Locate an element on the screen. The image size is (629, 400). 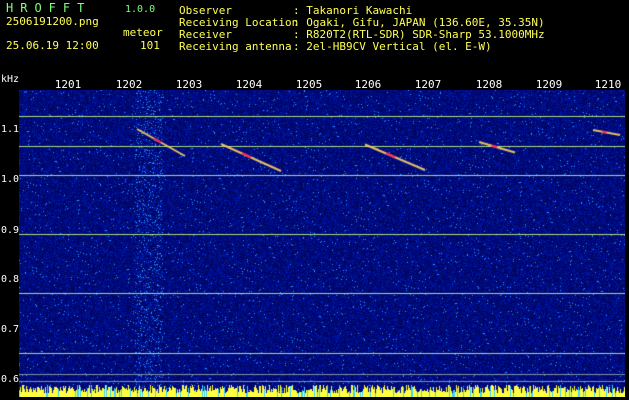
y-tick-label: 0.6 is located at coordinates (10, 379).